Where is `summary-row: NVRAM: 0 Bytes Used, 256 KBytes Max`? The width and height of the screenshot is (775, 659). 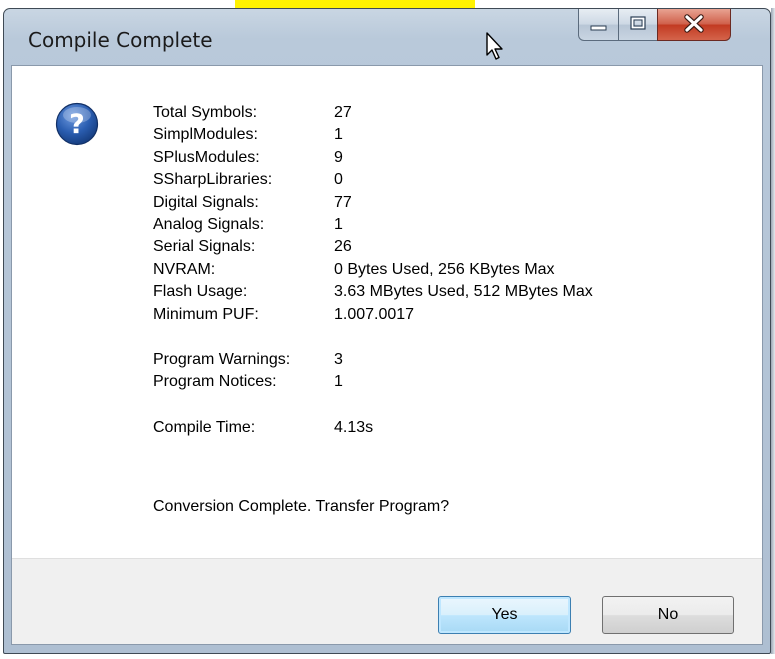
summary-row: NVRAM: 0 Bytes Used, 256 KBytes Max is located at coordinates (354, 269).